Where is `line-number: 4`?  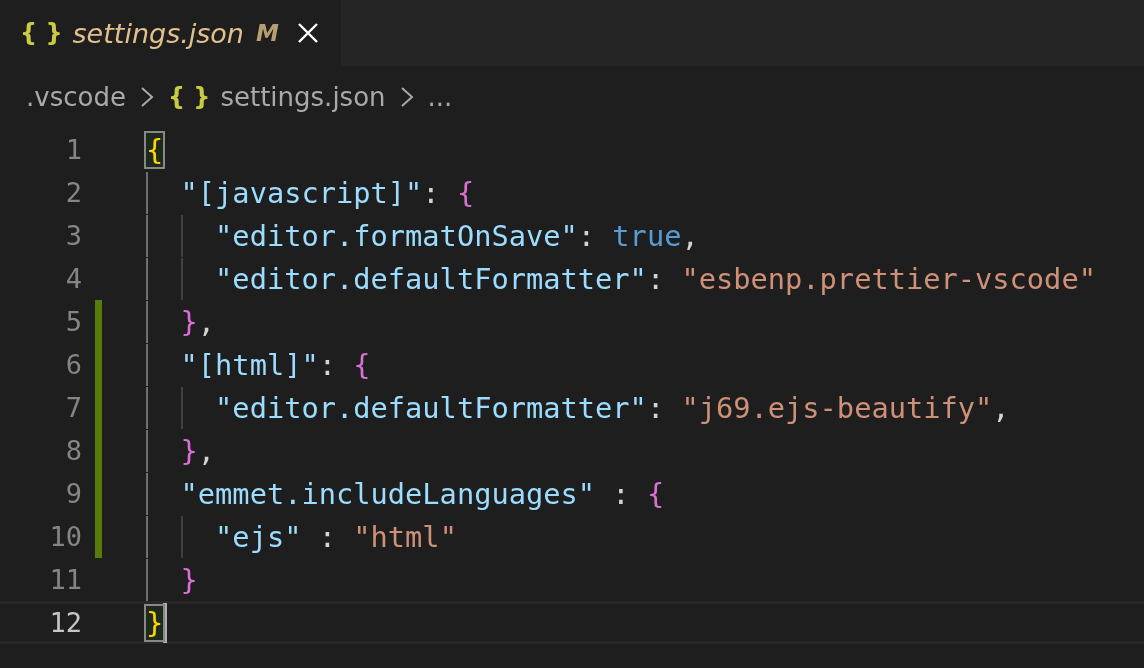
line-number: 4 is located at coordinates (73, 278).